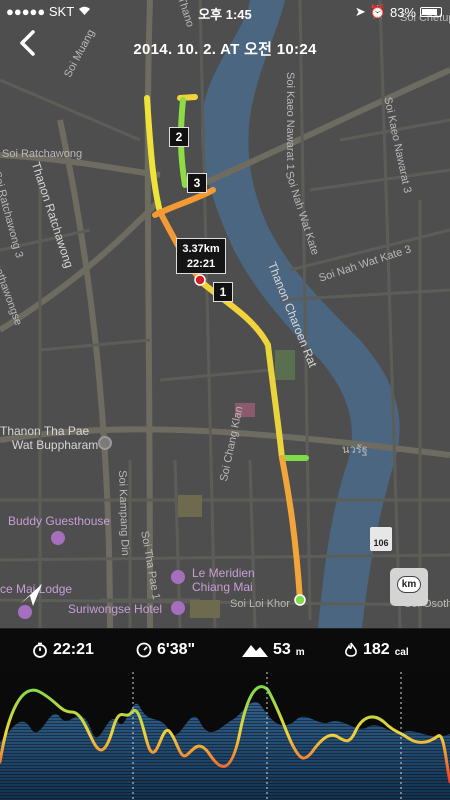 The width and height of the screenshot is (450, 800). What do you see at coordinates (223, 573) in the screenshot?
I see `map-label: Le Meridien` at bounding box center [223, 573].